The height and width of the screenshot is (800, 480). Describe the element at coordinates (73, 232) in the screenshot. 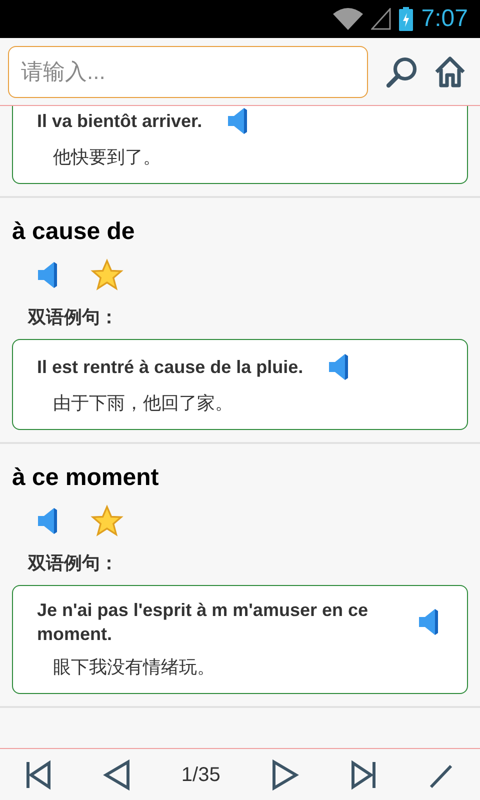

I see `entry-word: à cause de` at that location.